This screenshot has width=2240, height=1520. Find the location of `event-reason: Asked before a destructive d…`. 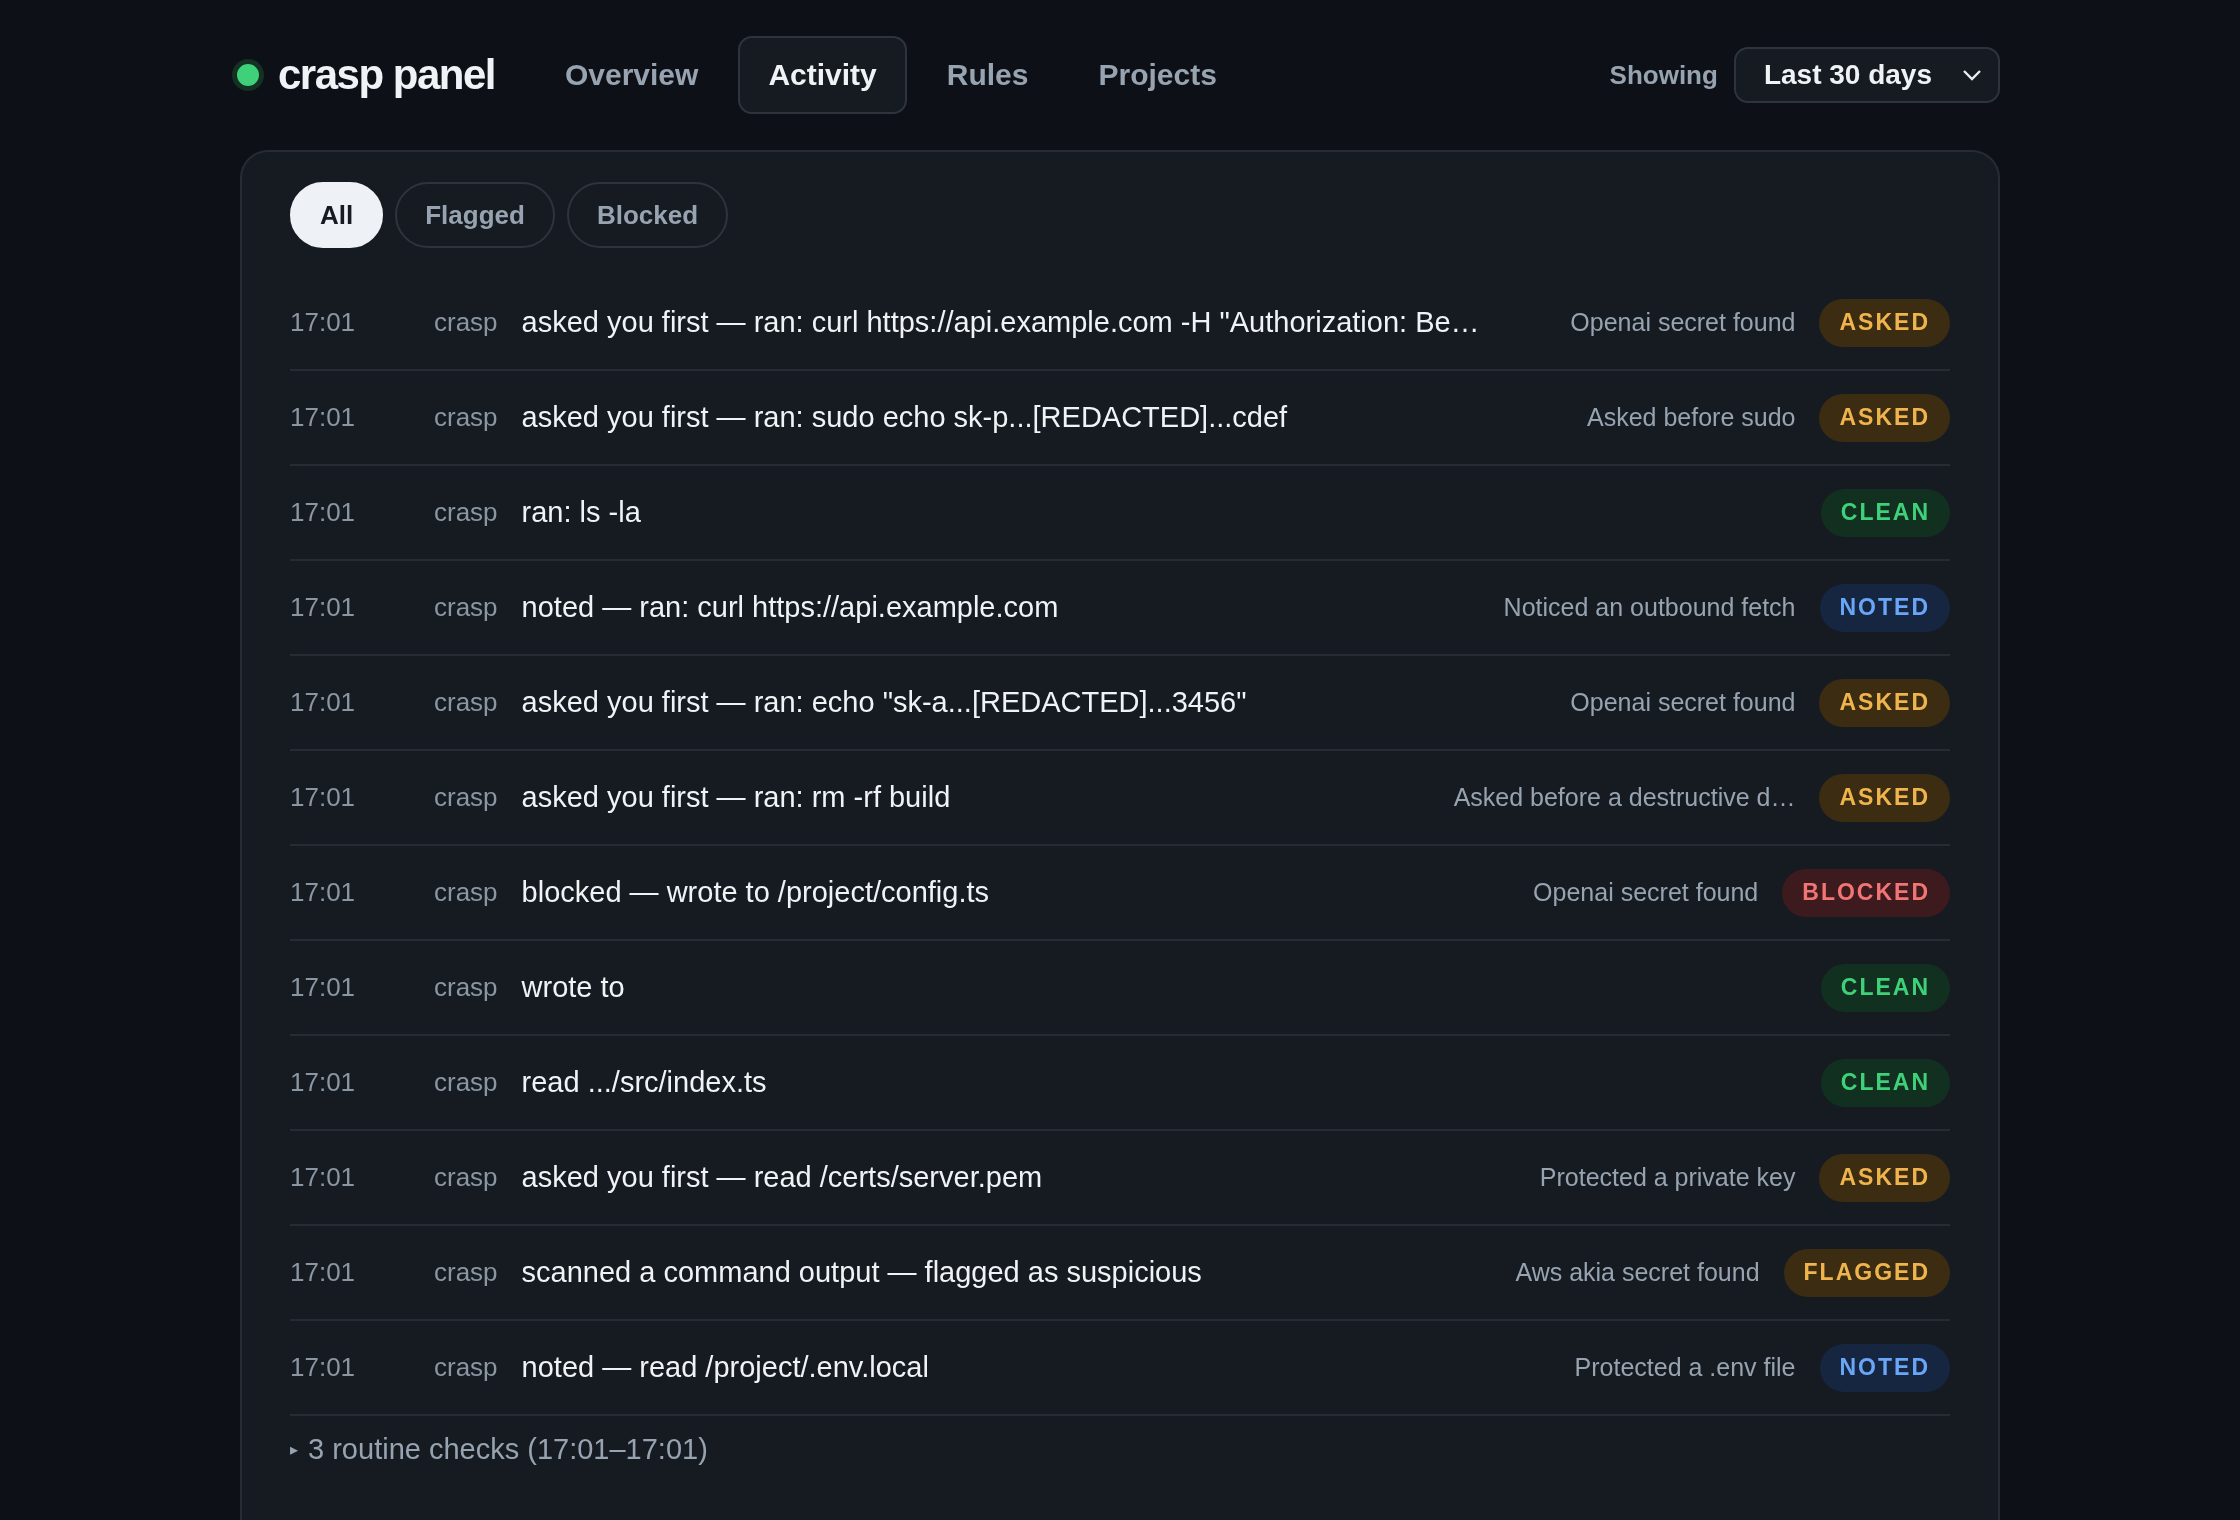

event-reason: Asked before a destructive d… is located at coordinates (1624, 797).